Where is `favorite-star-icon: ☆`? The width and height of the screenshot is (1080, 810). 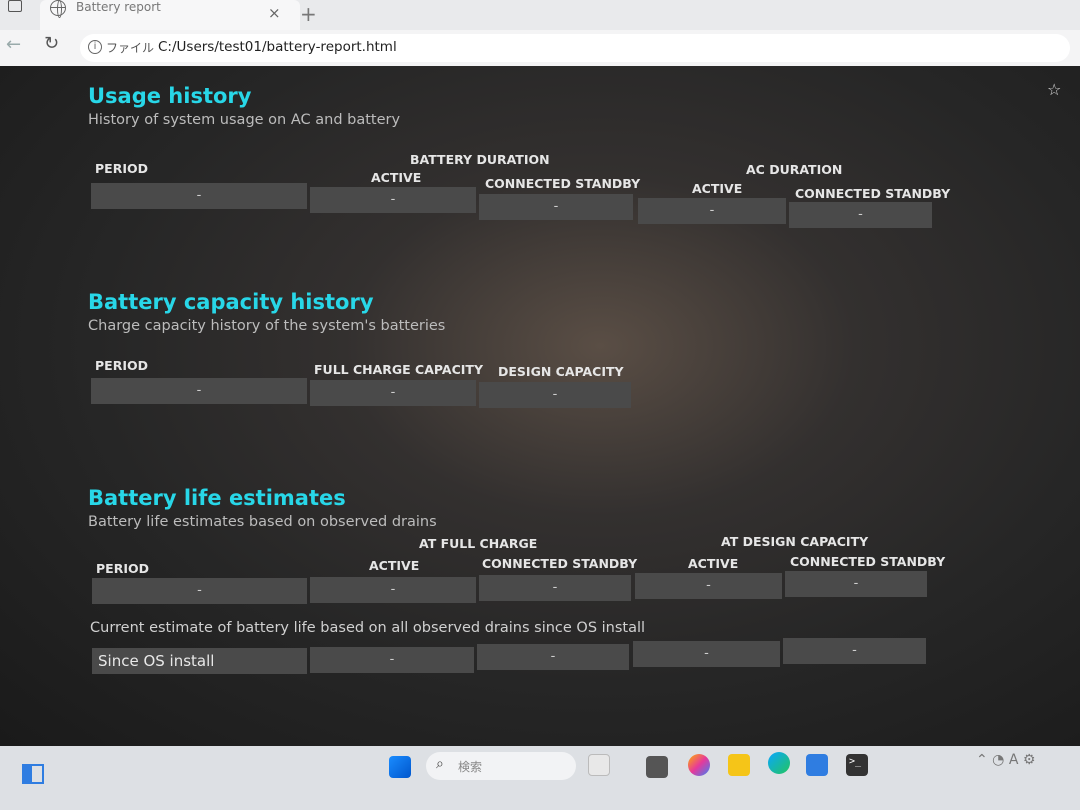 favorite-star-icon: ☆ is located at coordinates (1054, 89).